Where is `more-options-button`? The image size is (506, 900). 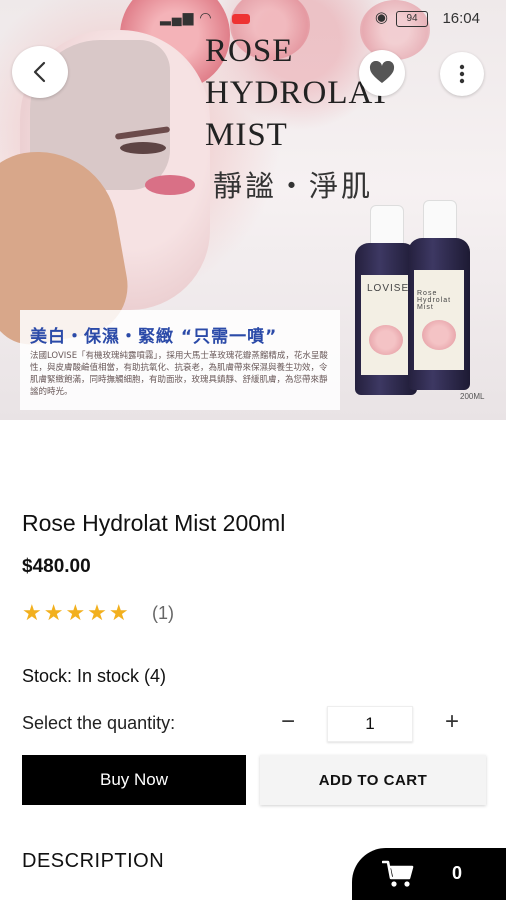 more-options-button is located at coordinates (462, 74).